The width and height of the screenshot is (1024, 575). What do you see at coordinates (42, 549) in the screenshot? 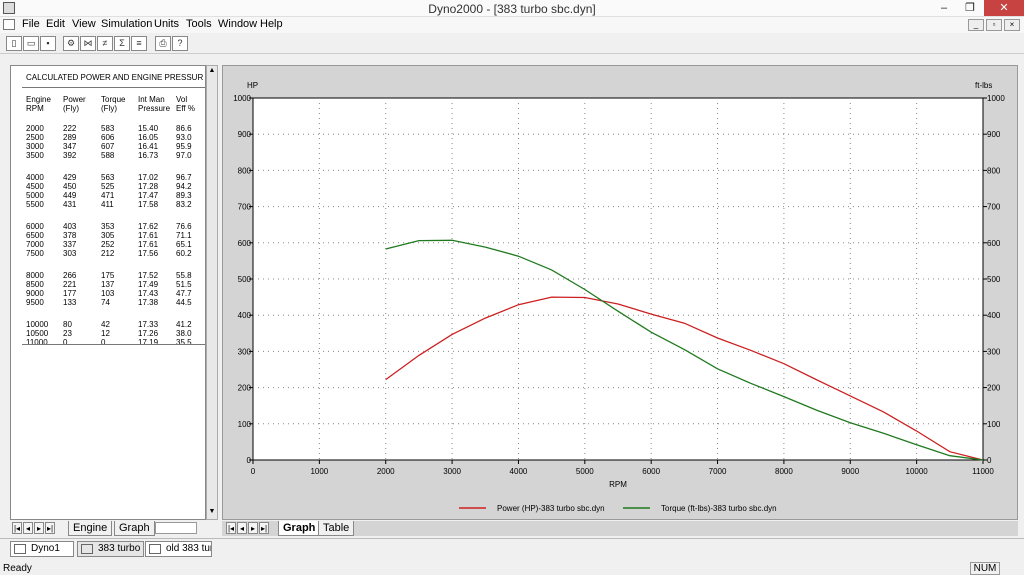
I see `window-tab-dyno1: Dyno1` at bounding box center [42, 549].